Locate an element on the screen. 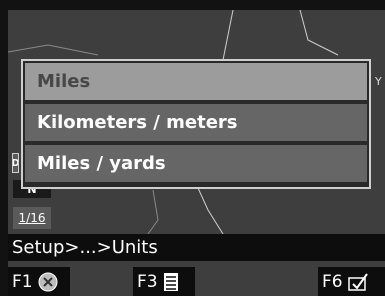  f3-key-label: F3 is located at coordinates (147, 282).